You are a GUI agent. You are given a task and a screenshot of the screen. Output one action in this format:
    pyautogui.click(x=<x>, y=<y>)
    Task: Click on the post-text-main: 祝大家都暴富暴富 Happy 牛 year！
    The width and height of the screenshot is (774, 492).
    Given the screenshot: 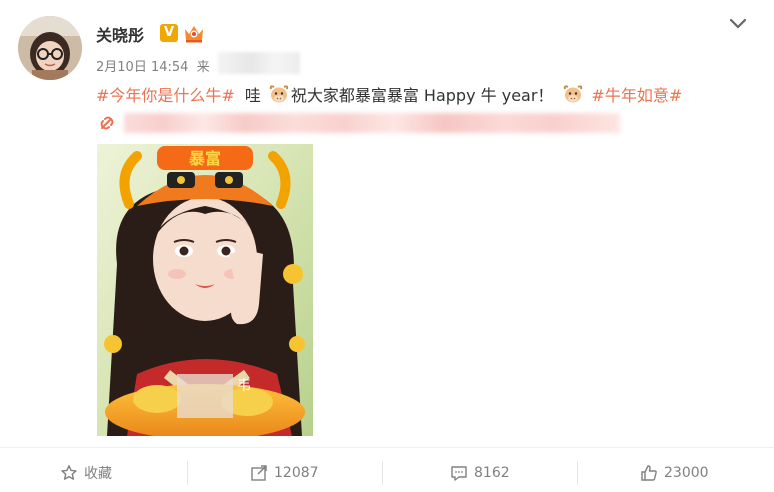 What is the action you would take?
    pyautogui.click(x=422, y=95)
    